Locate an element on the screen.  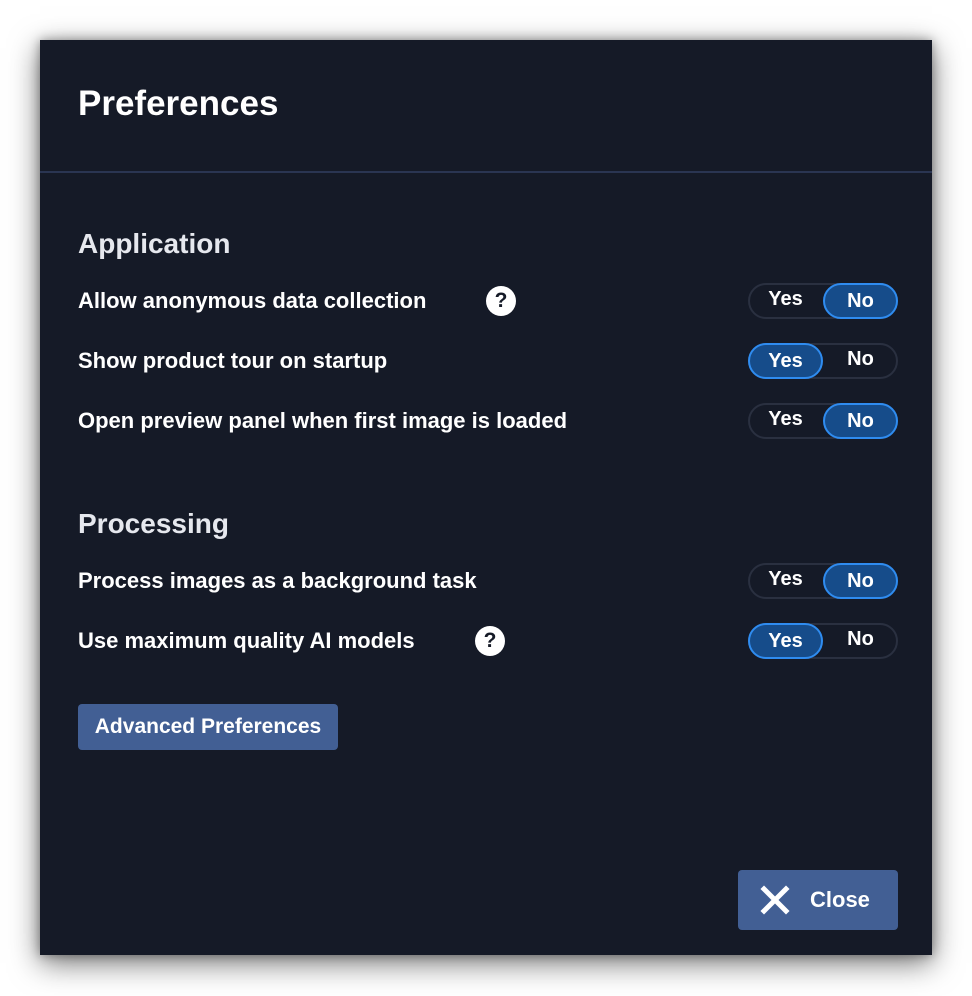
setting-label: Allow anonymous data collection is located at coordinates (252, 300).